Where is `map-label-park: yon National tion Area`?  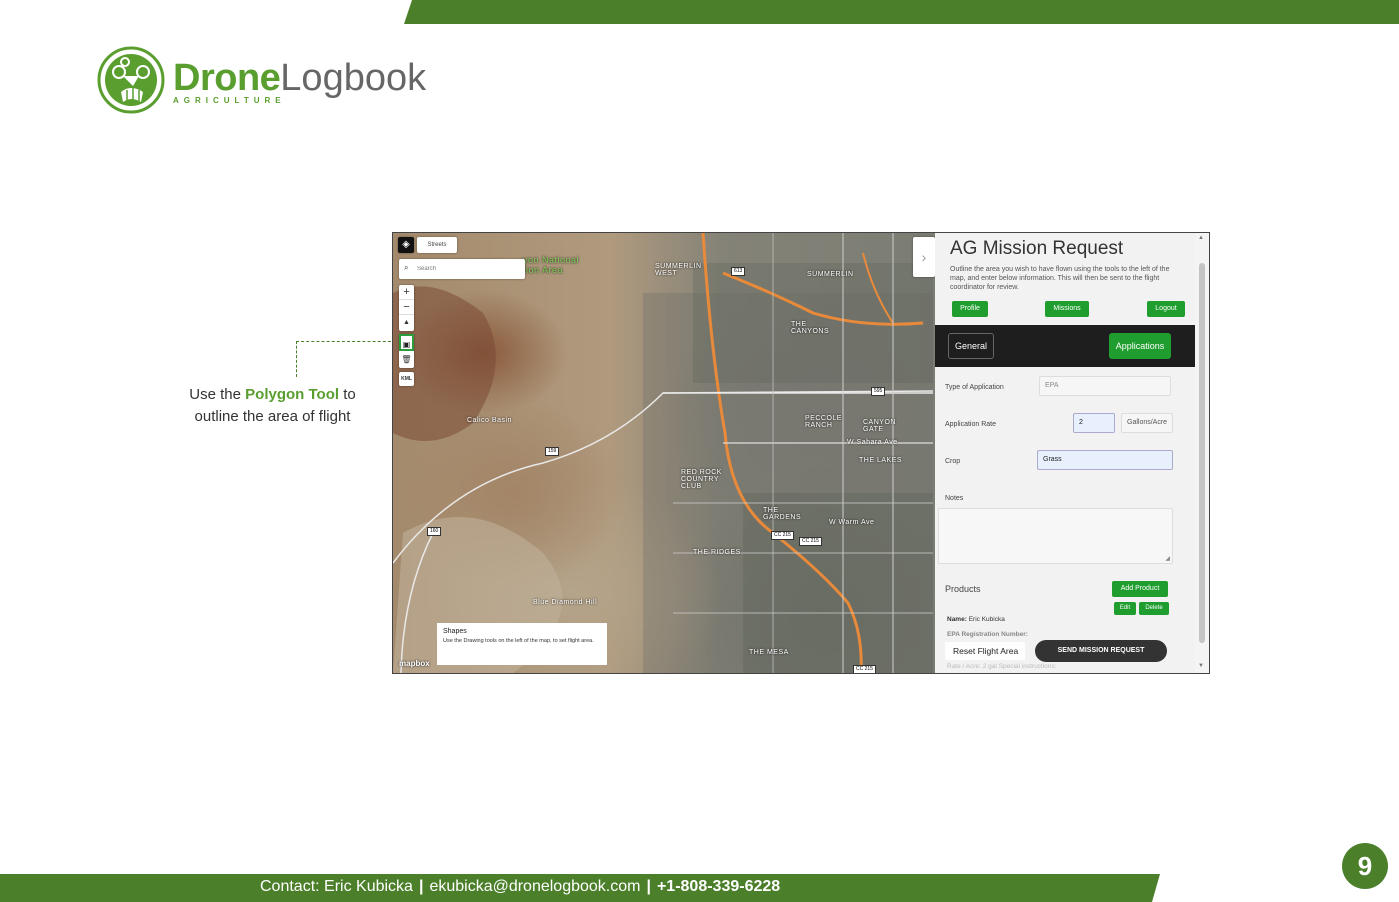 map-label-park: yon National tion Area is located at coordinates (551, 265).